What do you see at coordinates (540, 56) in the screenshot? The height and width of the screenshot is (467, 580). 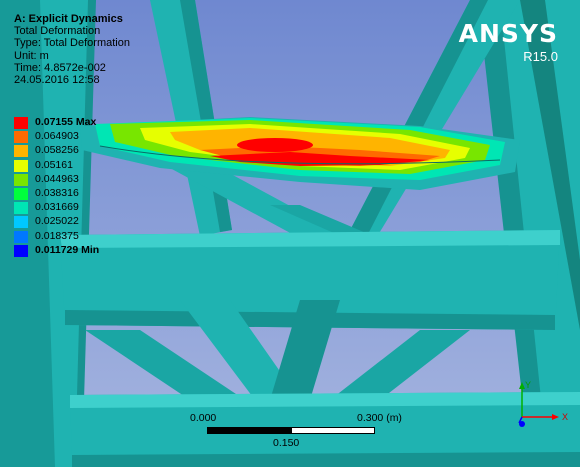 I see `logo-version: R15.0` at bounding box center [540, 56].